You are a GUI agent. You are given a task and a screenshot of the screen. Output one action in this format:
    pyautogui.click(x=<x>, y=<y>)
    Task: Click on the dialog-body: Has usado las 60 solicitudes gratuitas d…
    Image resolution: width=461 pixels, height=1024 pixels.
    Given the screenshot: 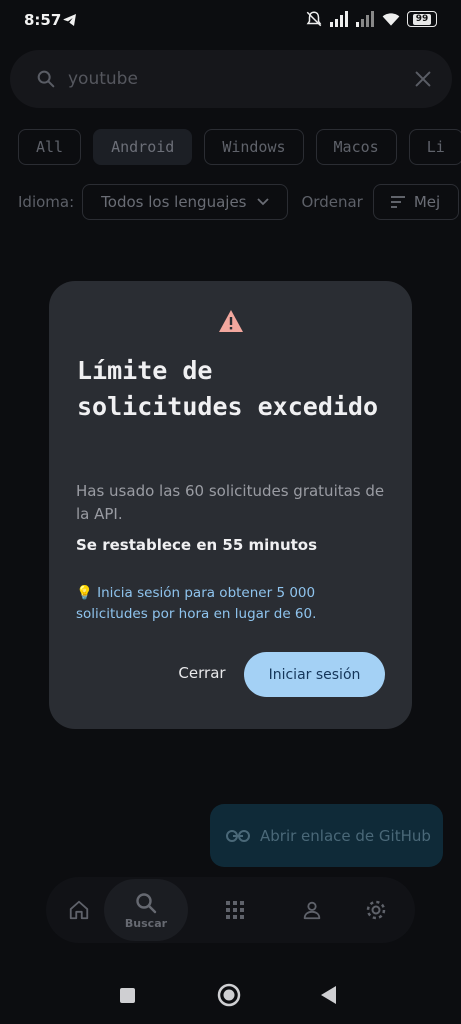 What is the action you would take?
    pyautogui.click(x=230, y=502)
    